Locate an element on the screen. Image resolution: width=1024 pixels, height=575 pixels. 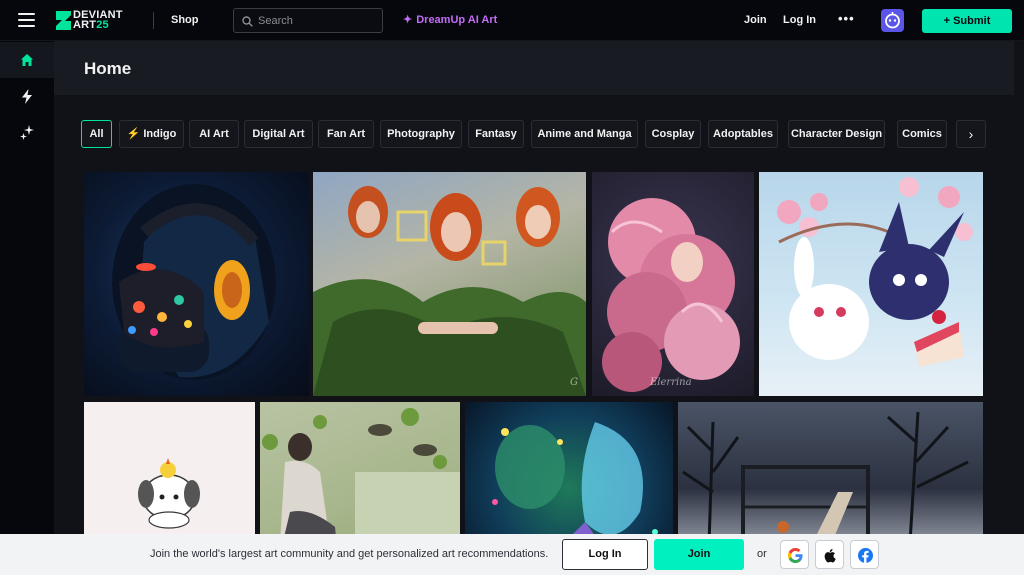
chevron-right-icon: › is located at coordinates (971, 134).